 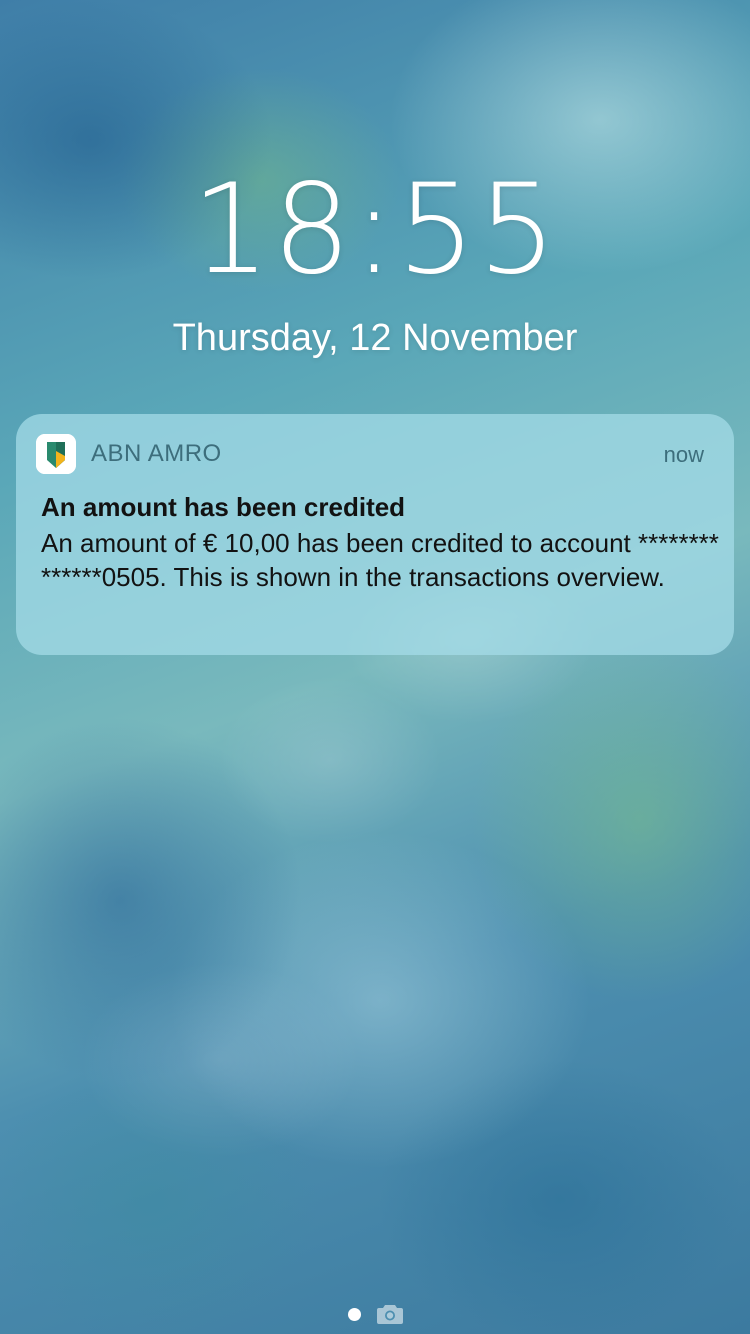 What do you see at coordinates (354, 1314) in the screenshot?
I see `page-dot-icon` at bounding box center [354, 1314].